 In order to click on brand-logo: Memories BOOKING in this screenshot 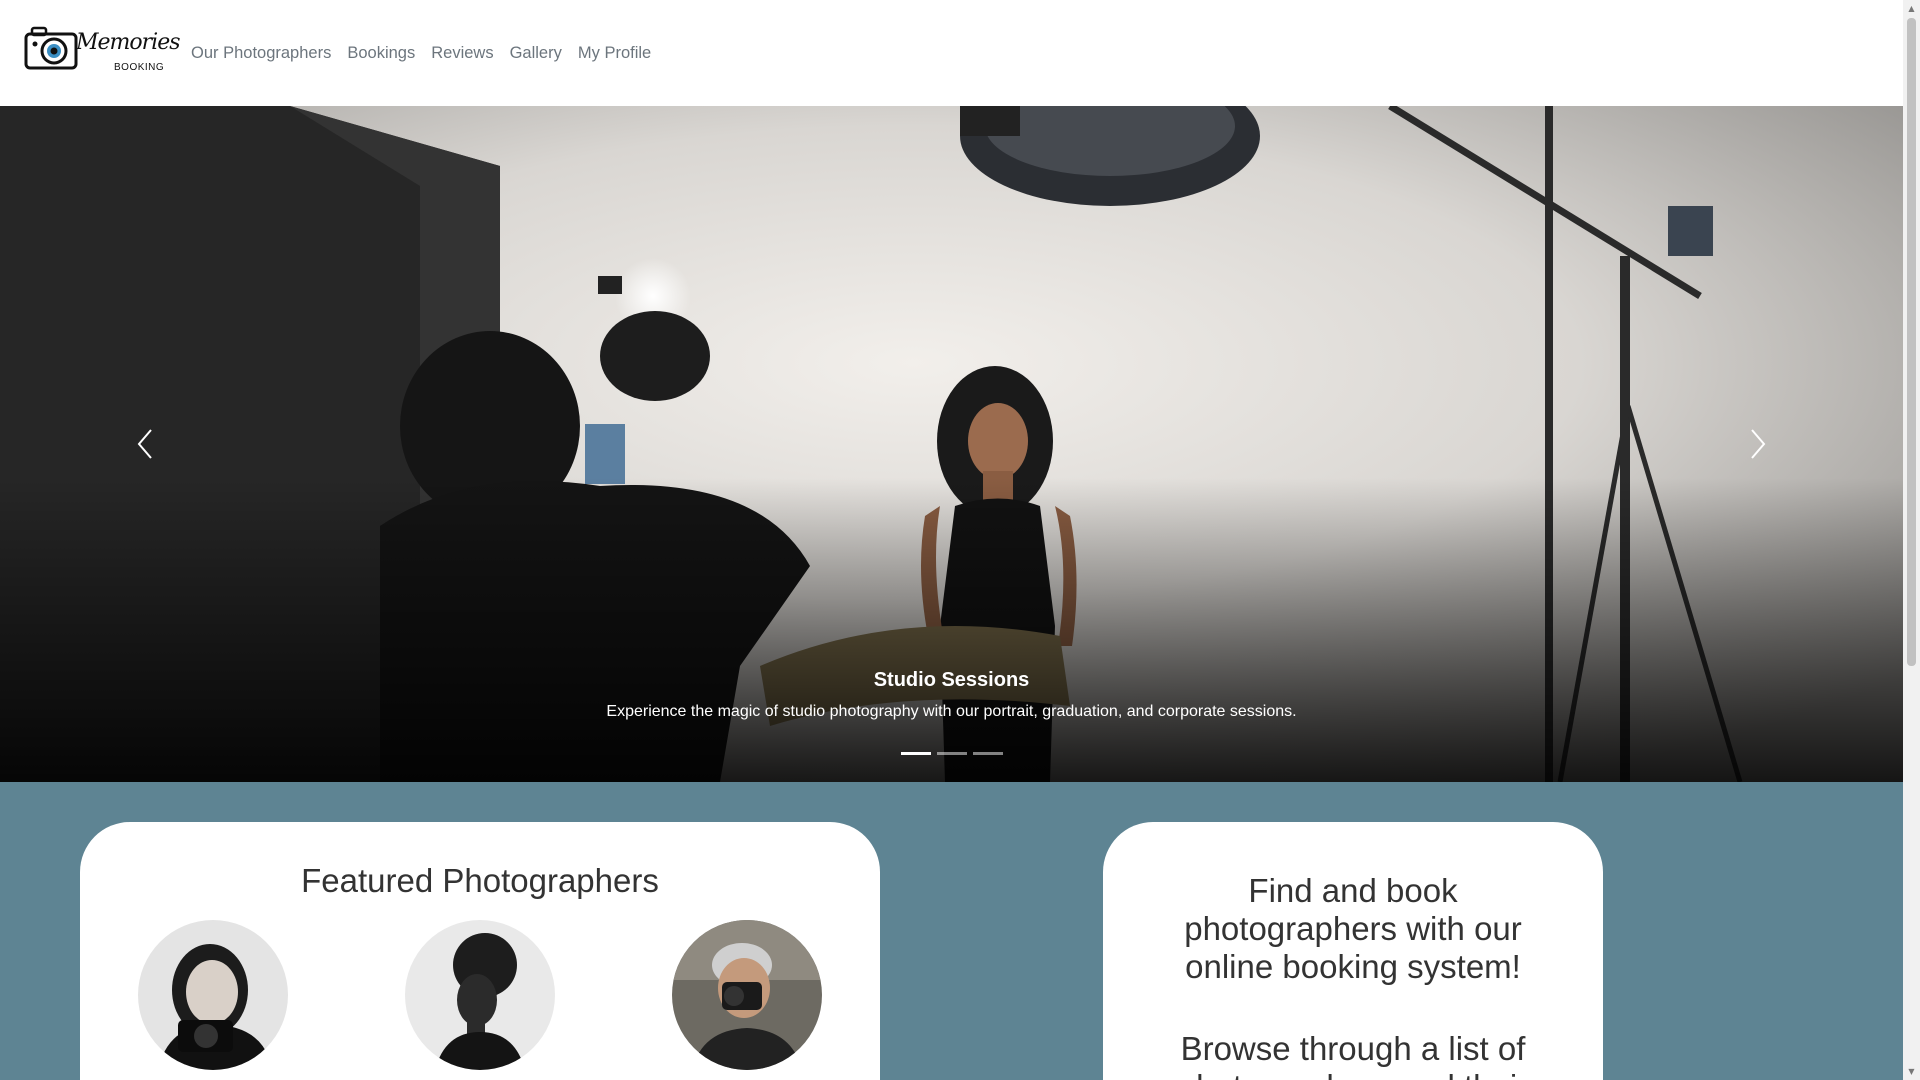, I will do `click(102, 50)`.